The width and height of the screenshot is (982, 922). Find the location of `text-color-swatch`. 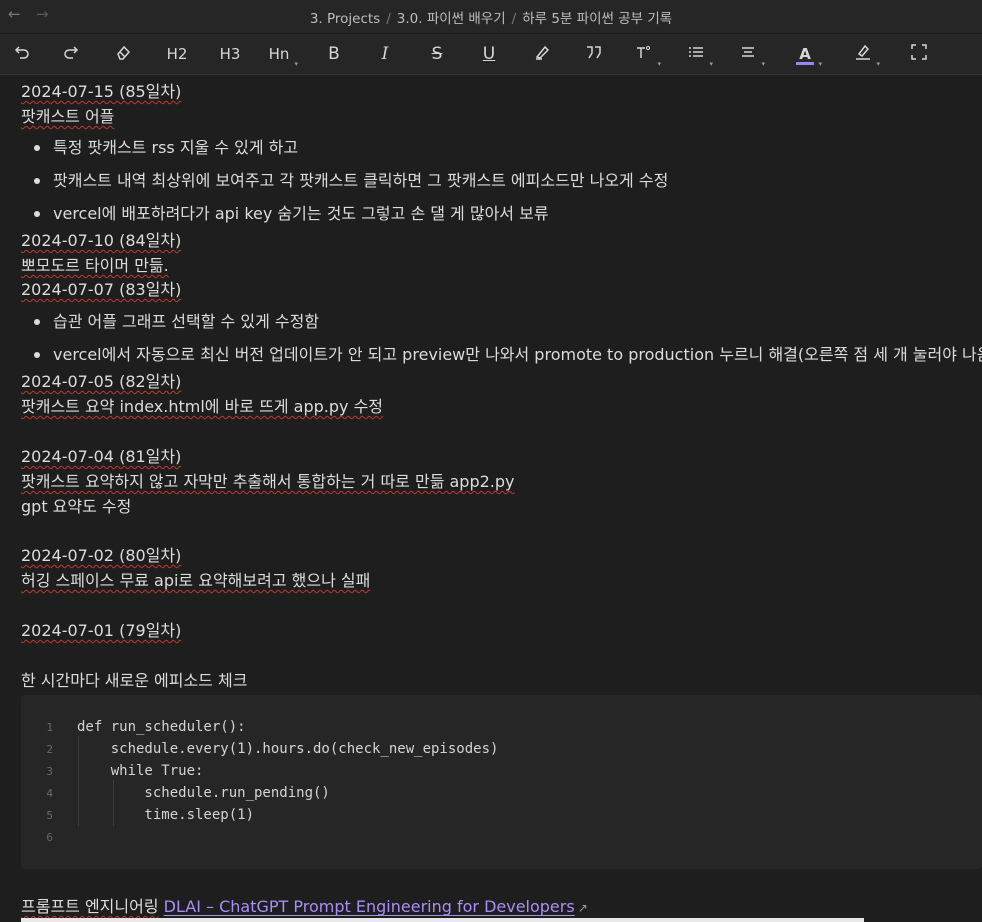

text-color-swatch is located at coordinates (805, 63).